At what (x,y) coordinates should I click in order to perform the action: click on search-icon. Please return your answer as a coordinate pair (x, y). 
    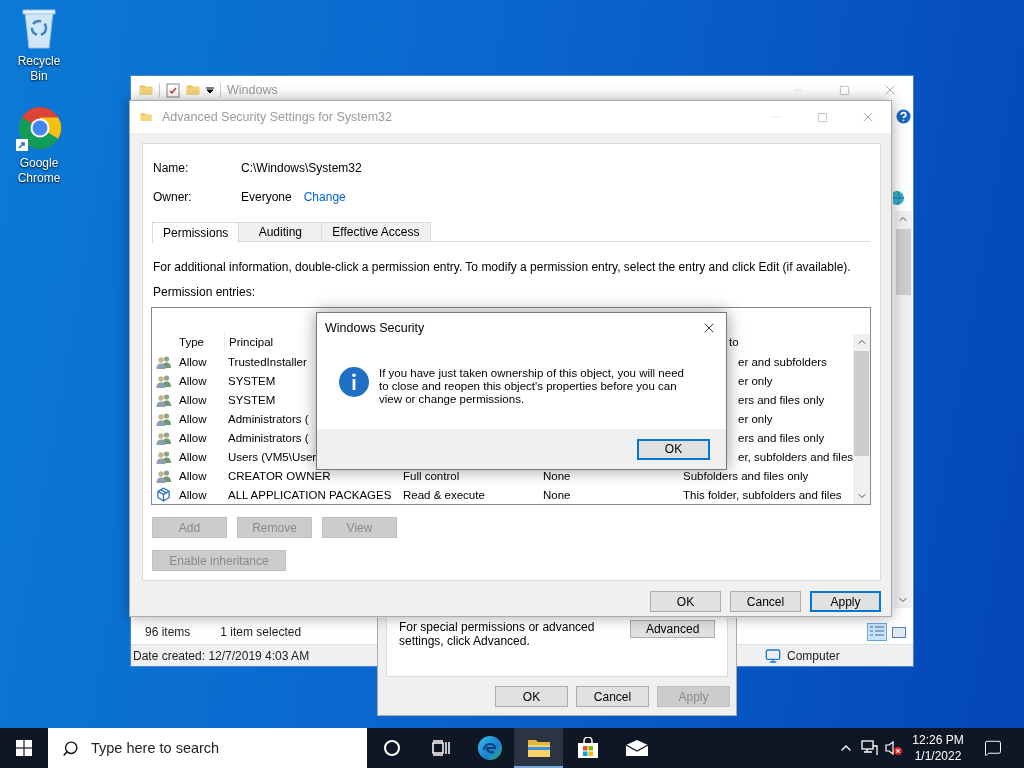
    Looking at the image, I should click on (70, 748).